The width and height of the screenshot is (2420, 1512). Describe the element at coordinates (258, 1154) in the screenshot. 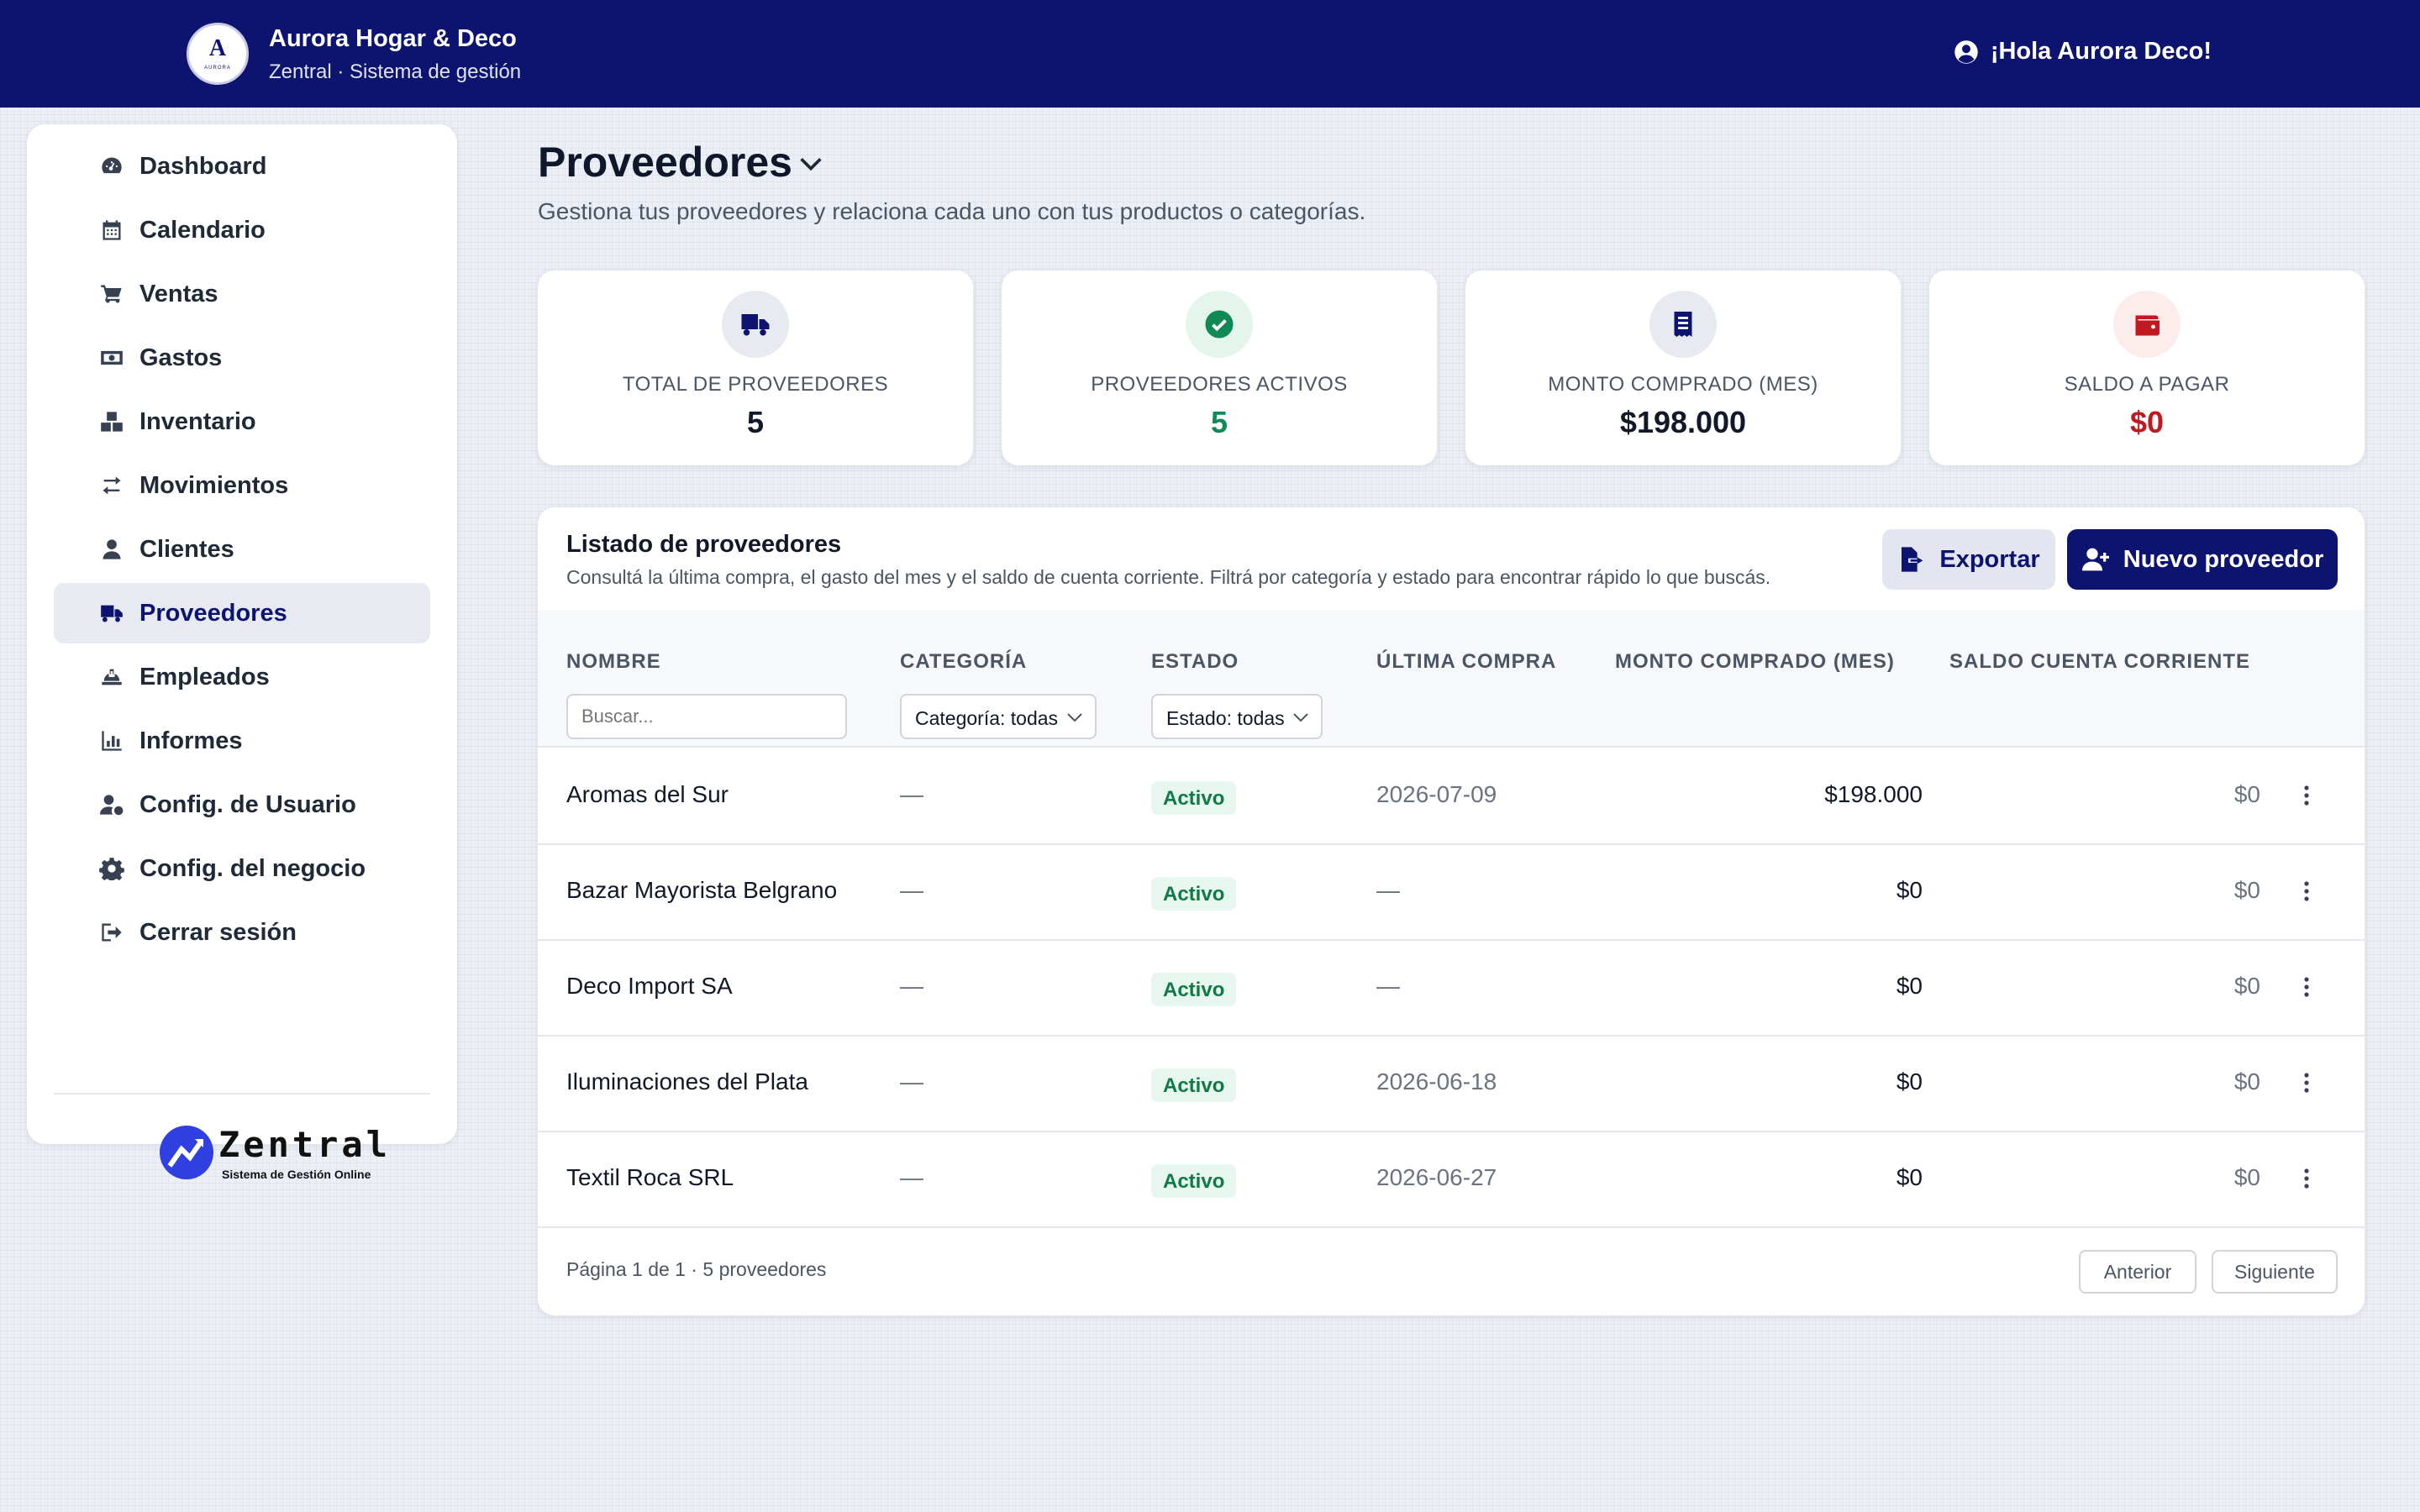

I see `zentral-logo: Zentral Sistema de Gestión Online` at that location.